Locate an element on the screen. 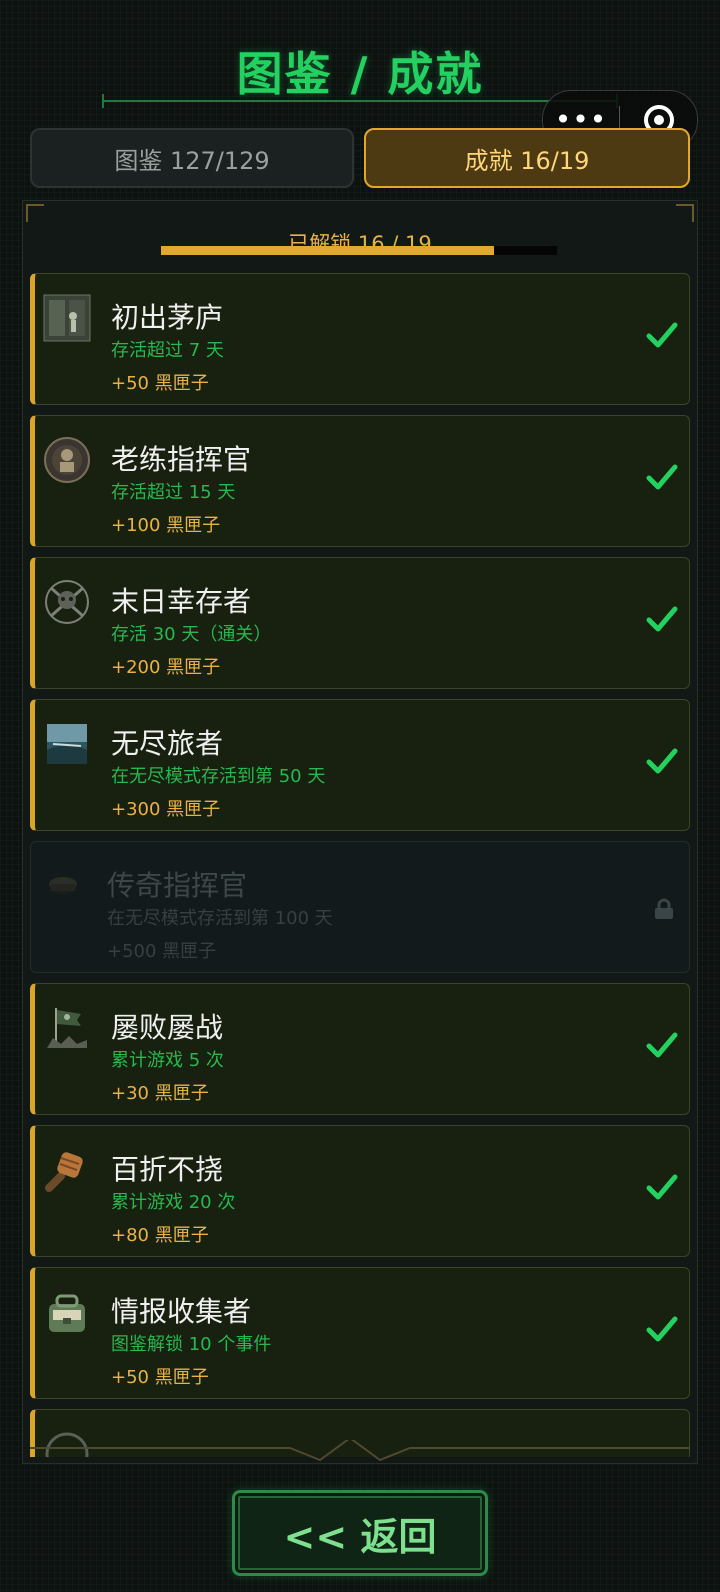 The width and height of the screenshot is (720, 1592). achievement-reward: +200 黑匣子 is located at coordinates (166, 667).